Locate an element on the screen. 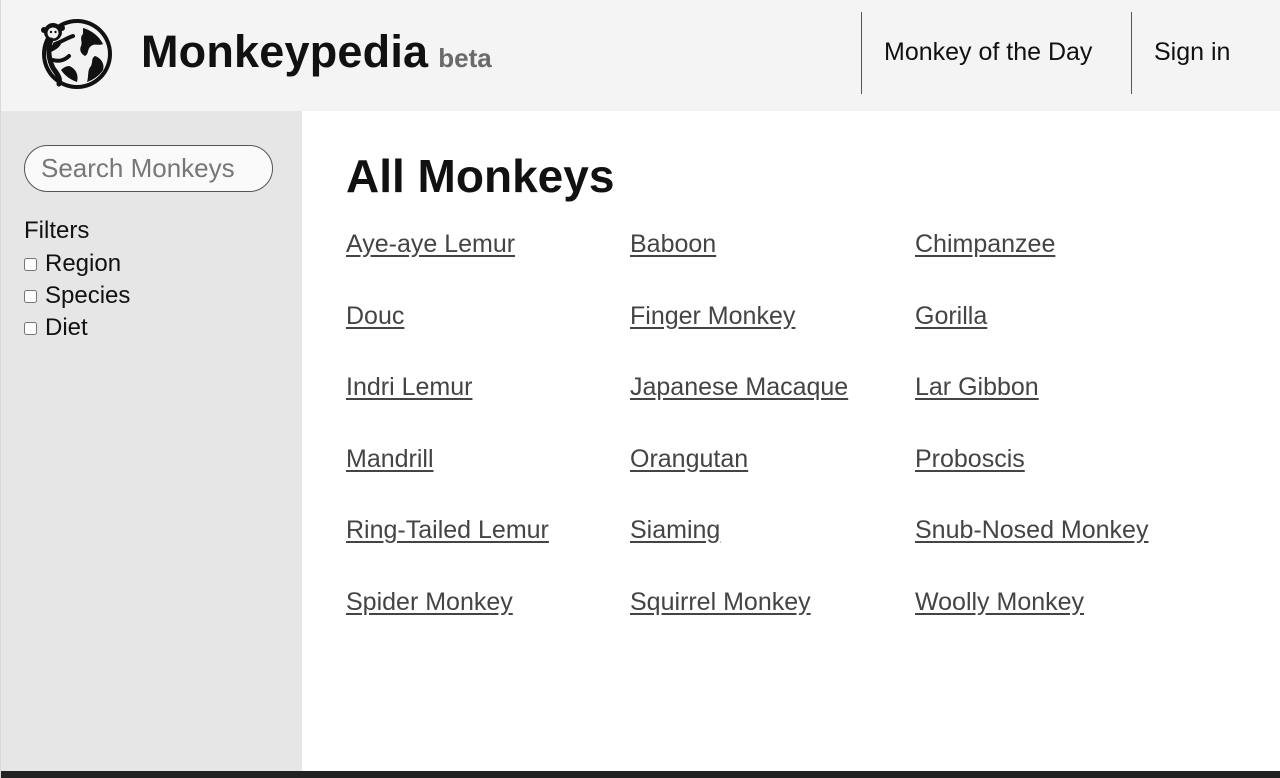  brand-beta-tag: beta is located at coordinates (465, 58).